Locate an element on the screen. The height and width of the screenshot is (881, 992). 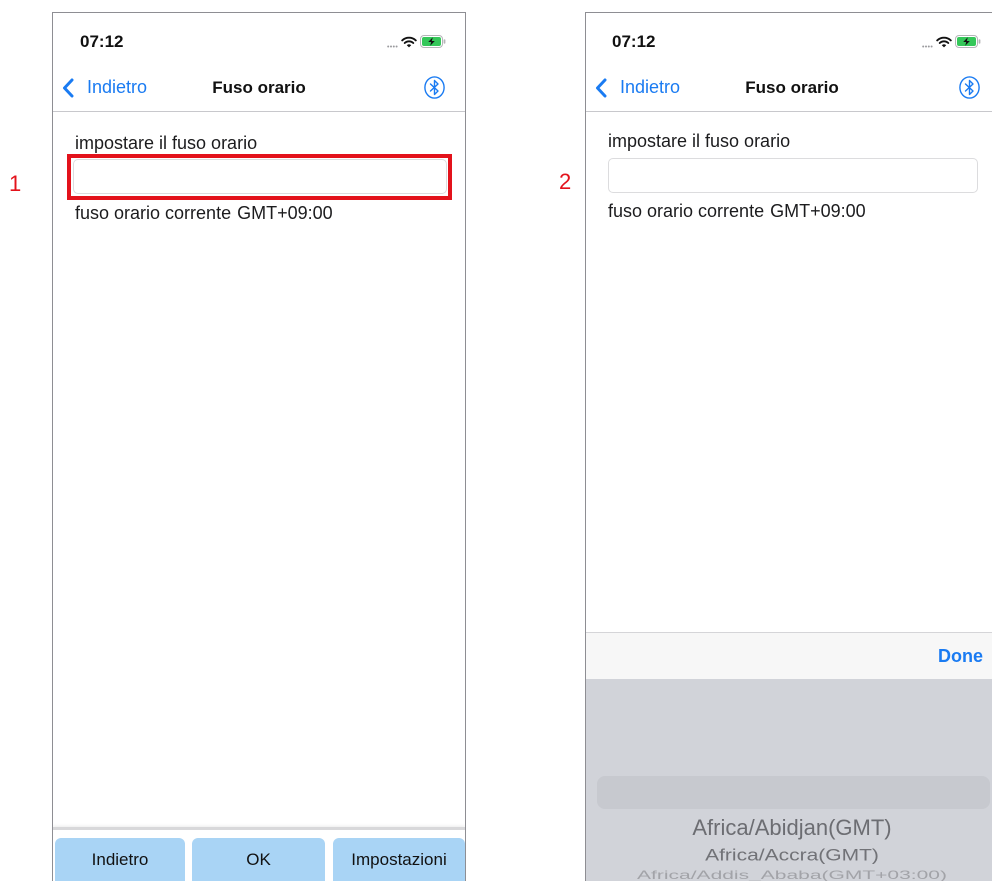
done-button: Done is located at coordinates (960, 656).